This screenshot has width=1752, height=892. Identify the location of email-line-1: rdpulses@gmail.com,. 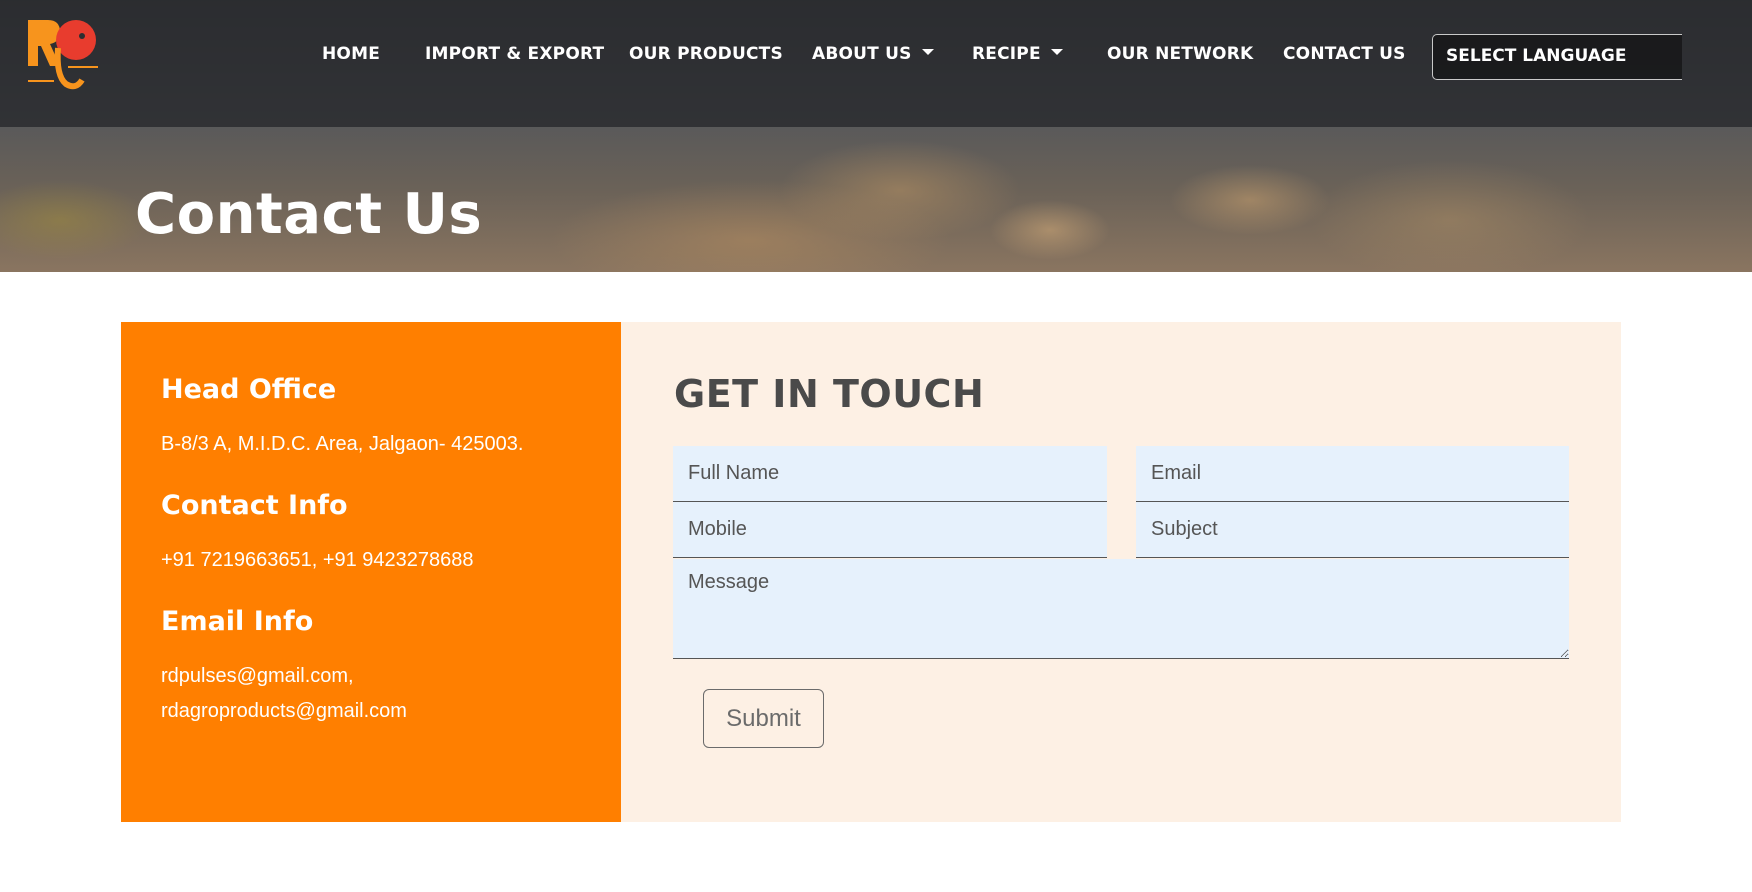
(391, 676).